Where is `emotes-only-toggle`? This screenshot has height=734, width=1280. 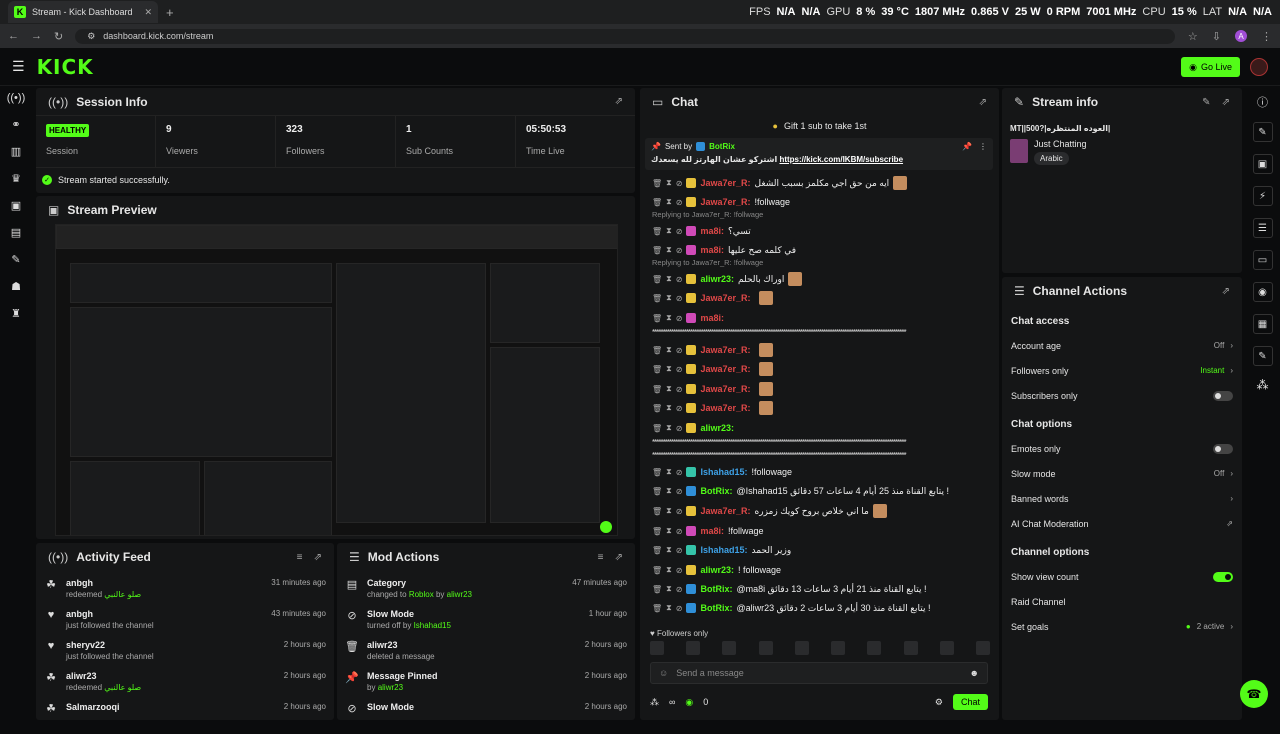
emotes-only-toggle is located at coordinates (1223, 448).